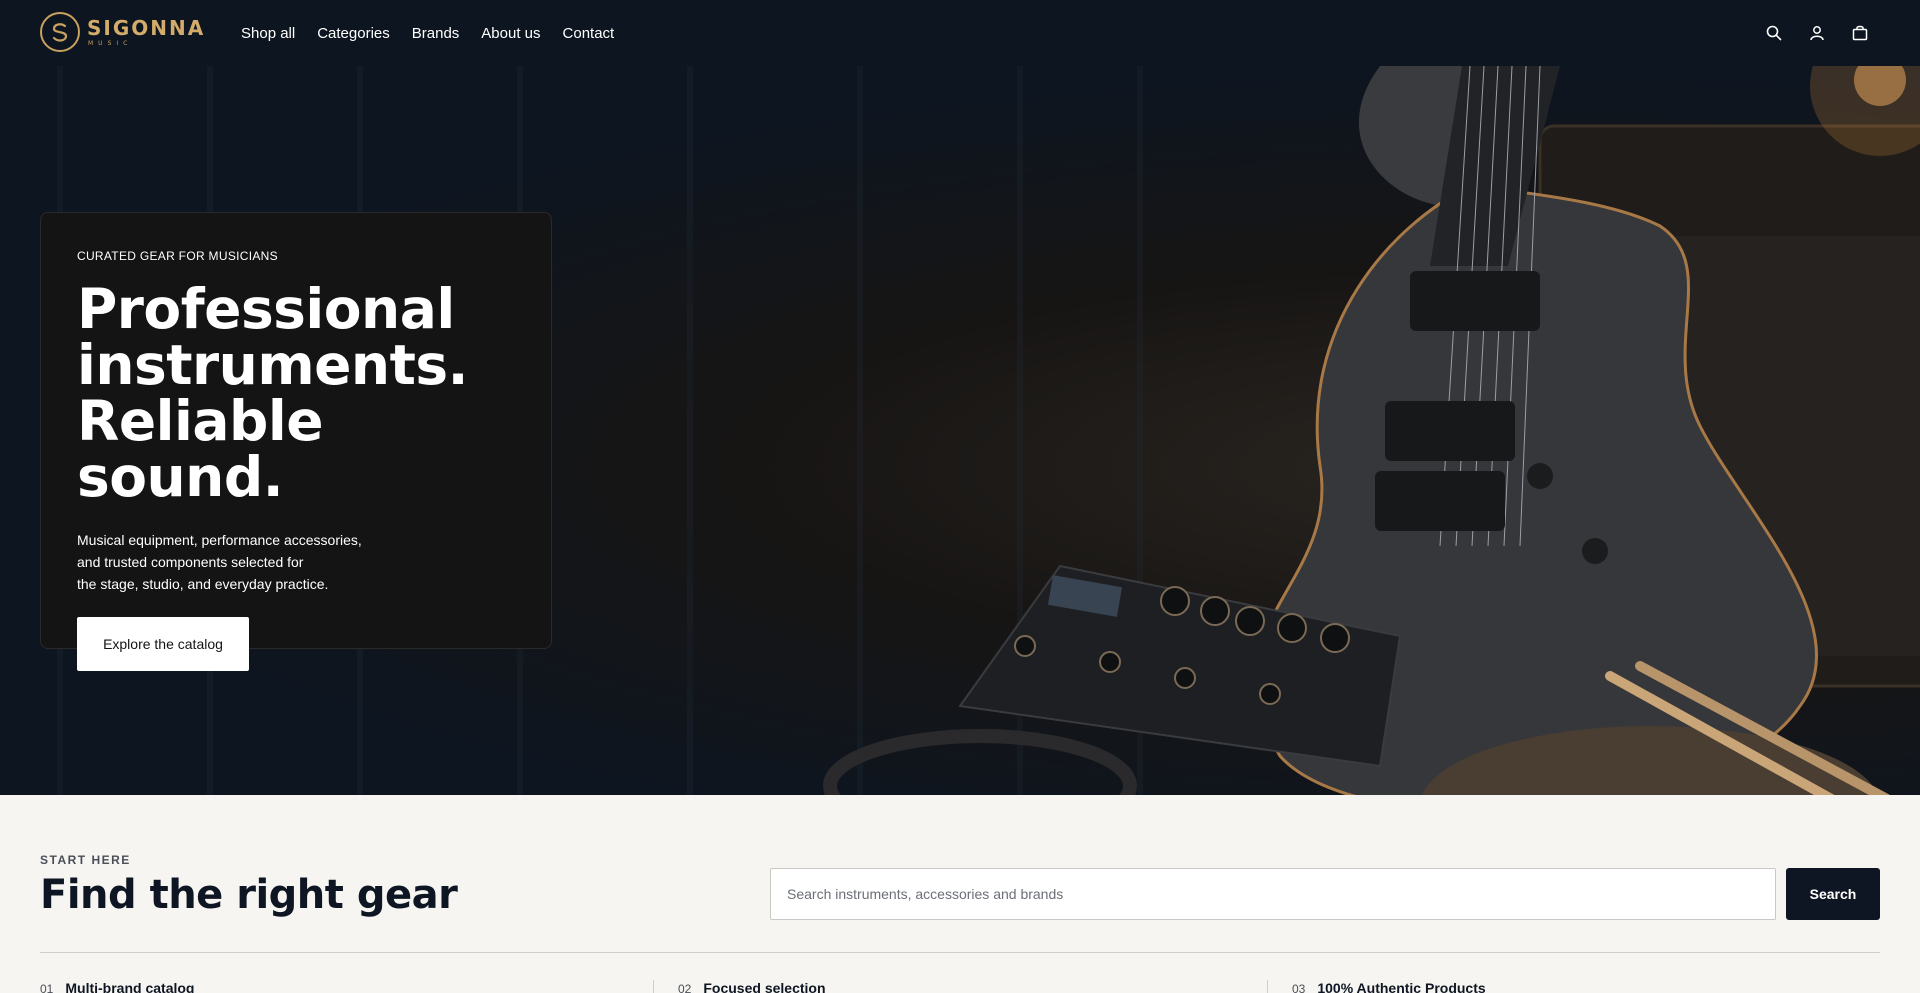 The image size is (1920, 993). I want to click on nav-shop-all: Shop all, so click(268, 33).